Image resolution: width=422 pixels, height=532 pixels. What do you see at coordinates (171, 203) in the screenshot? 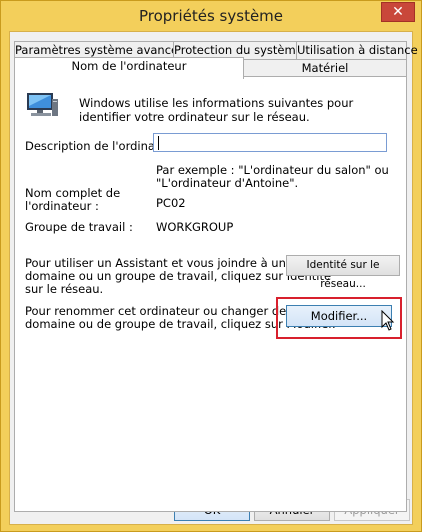
I see `full-name-value: PC02` at bounding box center [171, 203].